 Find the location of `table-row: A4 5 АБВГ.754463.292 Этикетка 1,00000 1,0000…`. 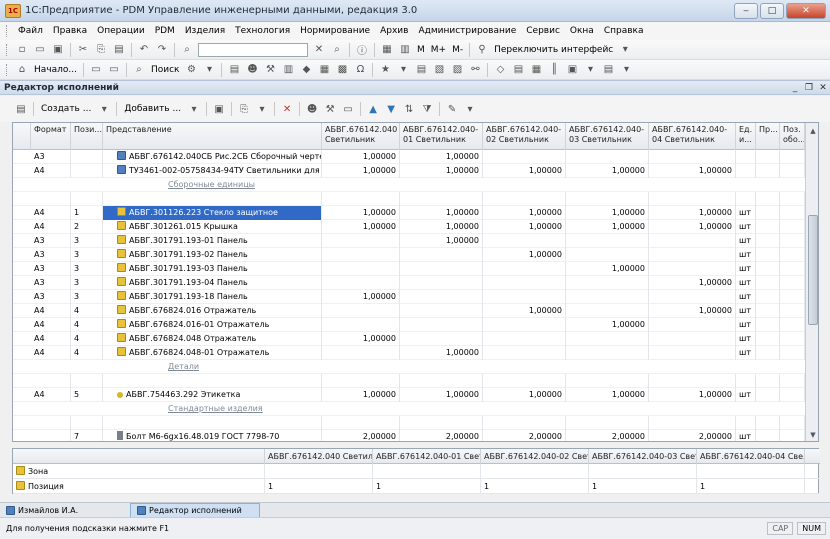

table-row: A4 5 АБВГ.754463.292 Этикетка 1,00000 1,0000… is located at coordinates (409, 395).